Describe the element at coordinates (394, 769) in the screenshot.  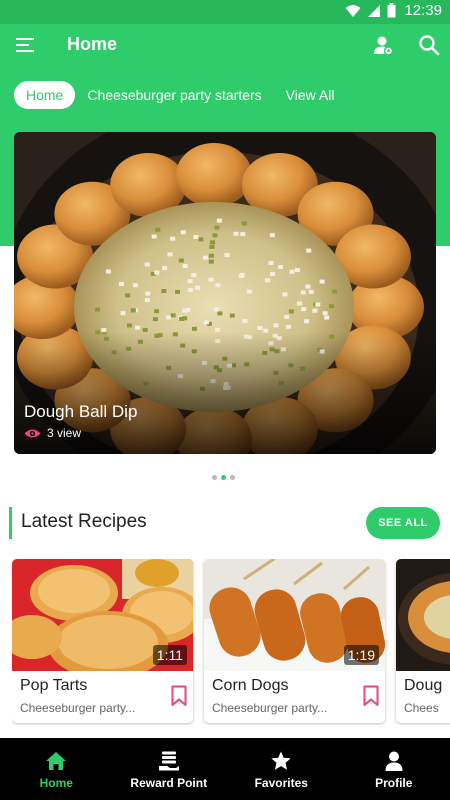
I see `nav-profile: Profile` at that location.